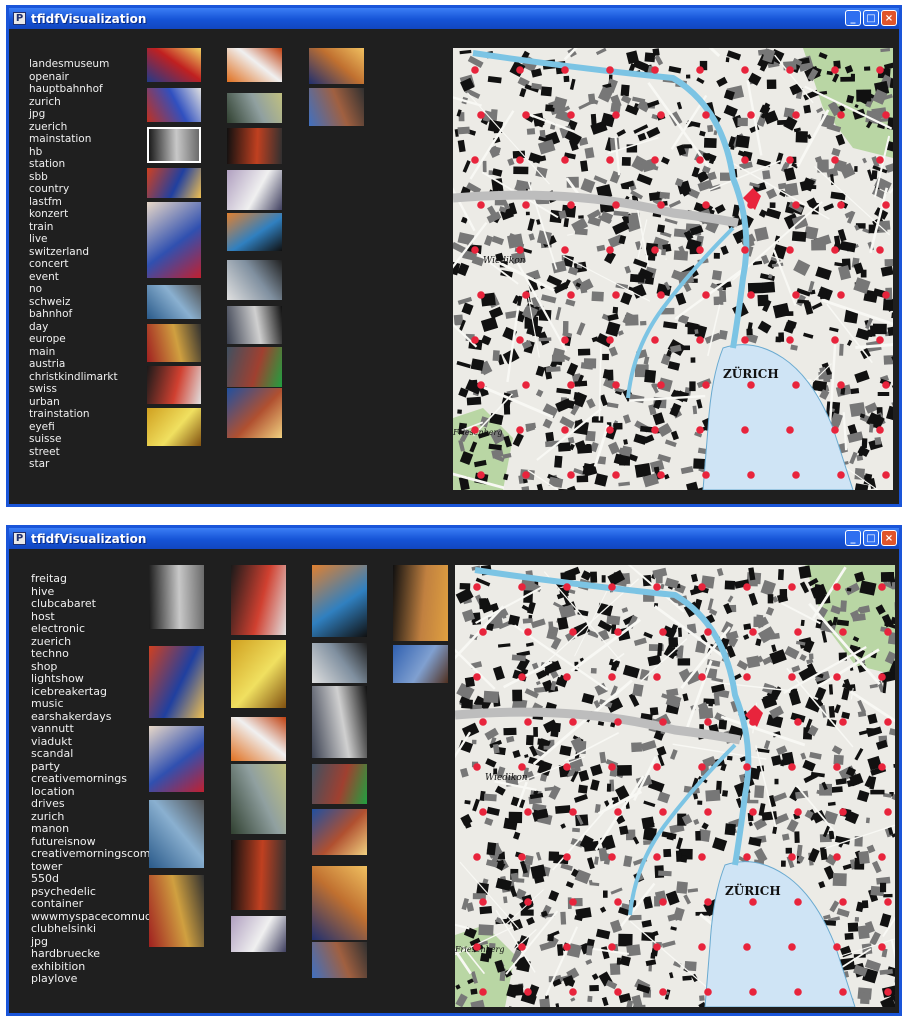 Image resolution: width=902 pixels, height=1018 pixels. Describe the element at coordinates (73, 239) in the screenshot. I see `tag-item: live` at that location.